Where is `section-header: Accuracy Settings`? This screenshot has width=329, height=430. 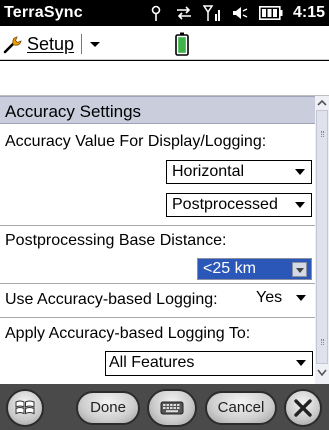
section-header: Accuracy Settings is located at coordinates (157, 110).